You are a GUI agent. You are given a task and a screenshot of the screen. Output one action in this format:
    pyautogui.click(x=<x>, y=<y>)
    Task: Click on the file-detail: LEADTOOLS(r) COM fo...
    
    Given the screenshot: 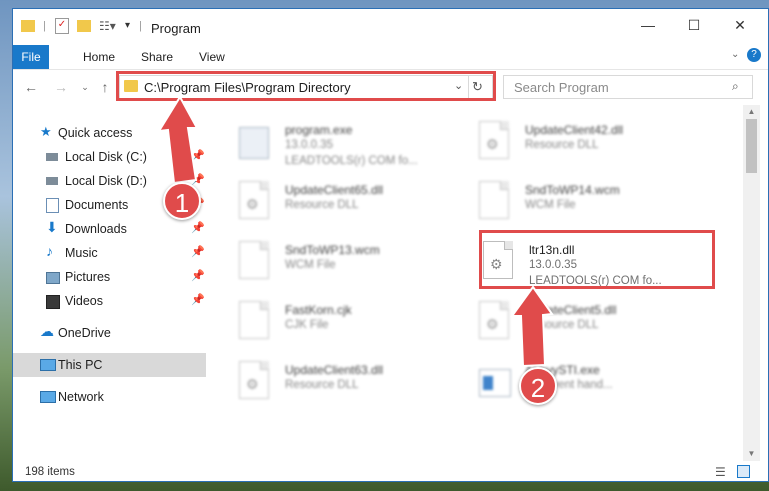 What is the action you would take?
    pyautogui.click(x=351, y=161)
    